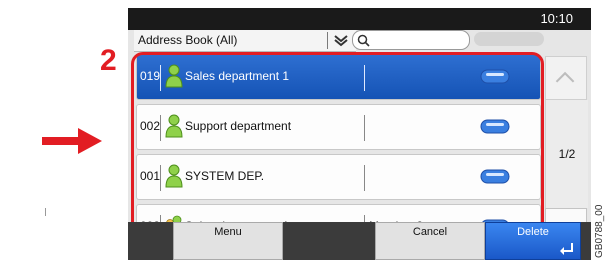  What do you see at coordinates (45, 212) in the screenshot?
I see `margin-mark` at bounding box center [45, 212].